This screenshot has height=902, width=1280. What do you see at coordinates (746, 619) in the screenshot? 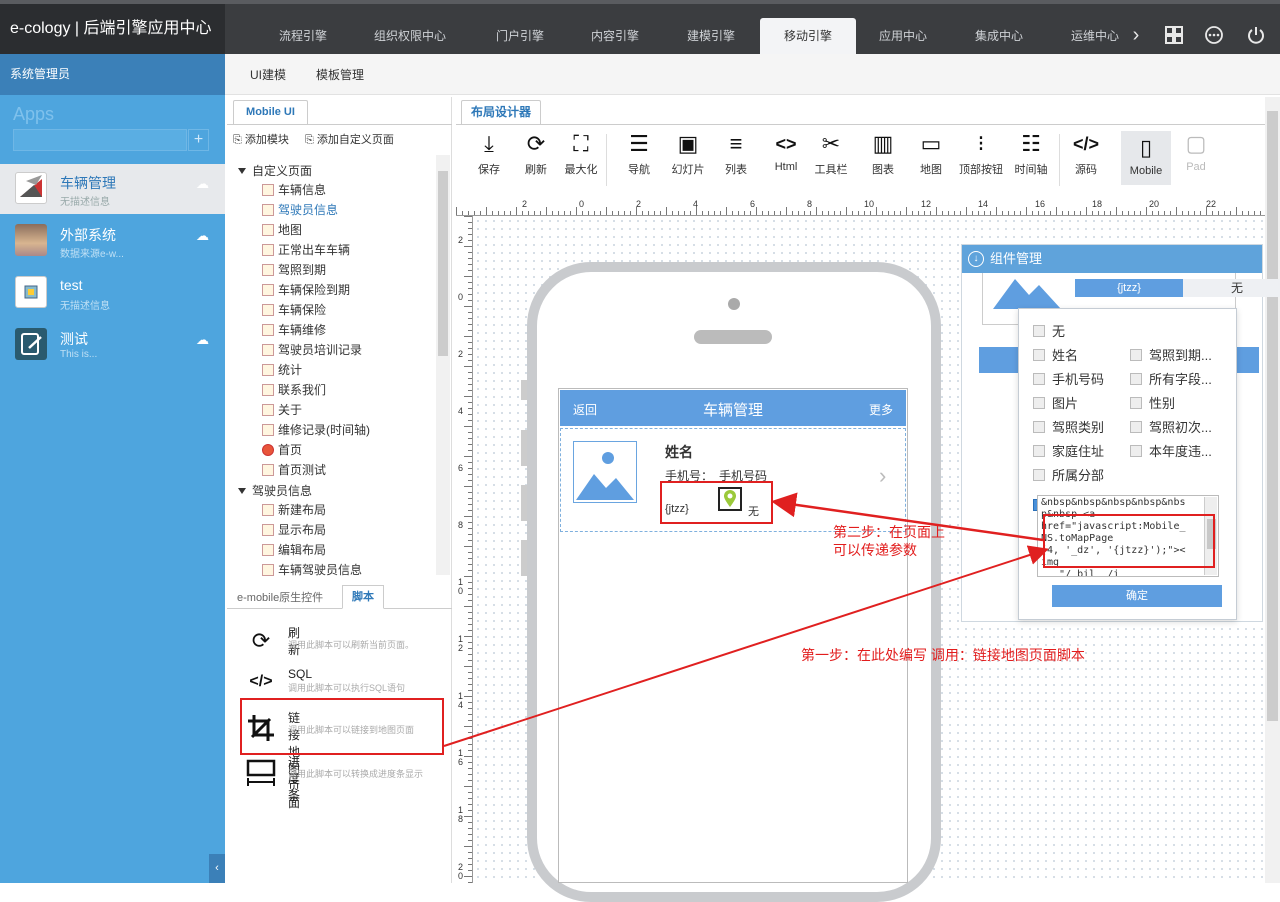
I see `annotation-arrows` at bounding box center [746, 619].